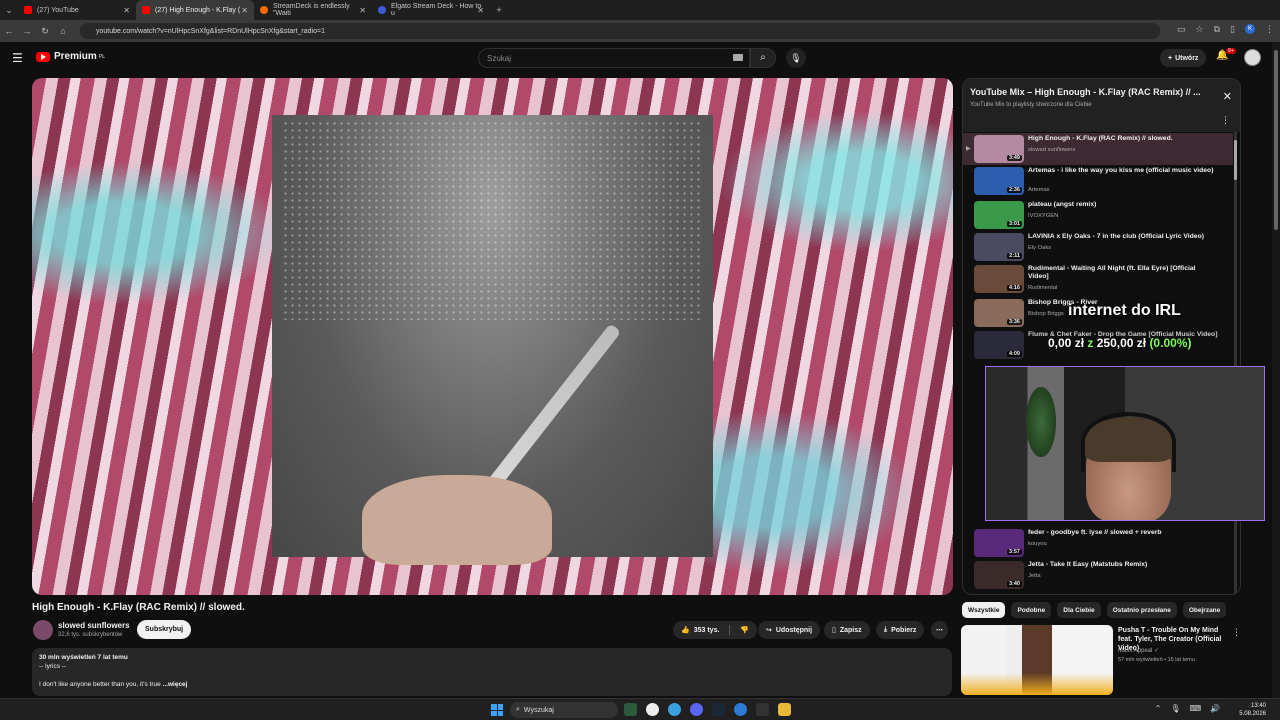 The width and height of the screenshot is (1280, 720). Describe the element at coordinates (1225, 29) in the screenshot. I see `browser-toolbar: ▭ ☆ ⧉ ▯ K ⋮` at that location.